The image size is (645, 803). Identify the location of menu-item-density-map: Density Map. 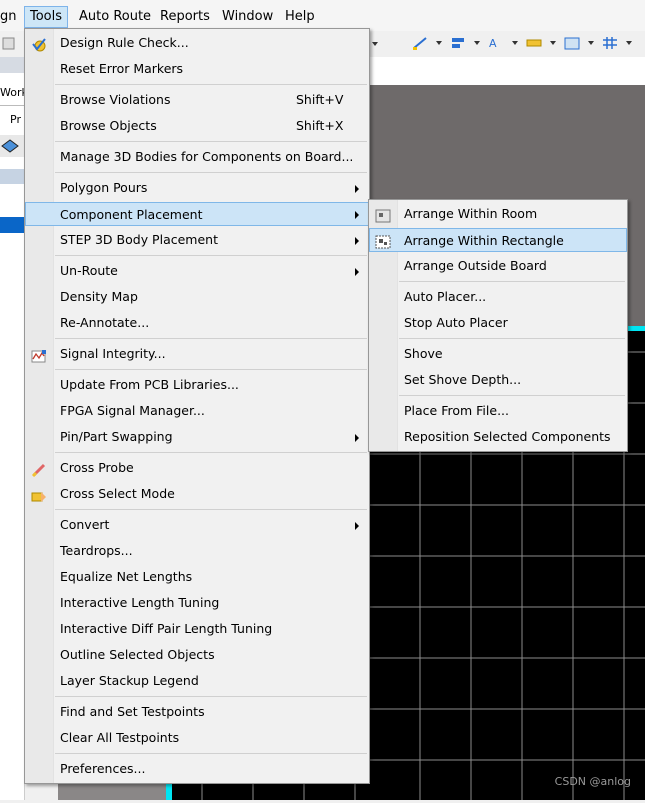
(197, 297).